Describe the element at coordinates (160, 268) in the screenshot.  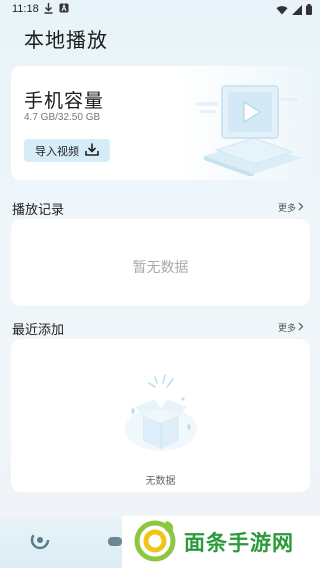
I see `history-empty-text: 暂无数据` at that location.